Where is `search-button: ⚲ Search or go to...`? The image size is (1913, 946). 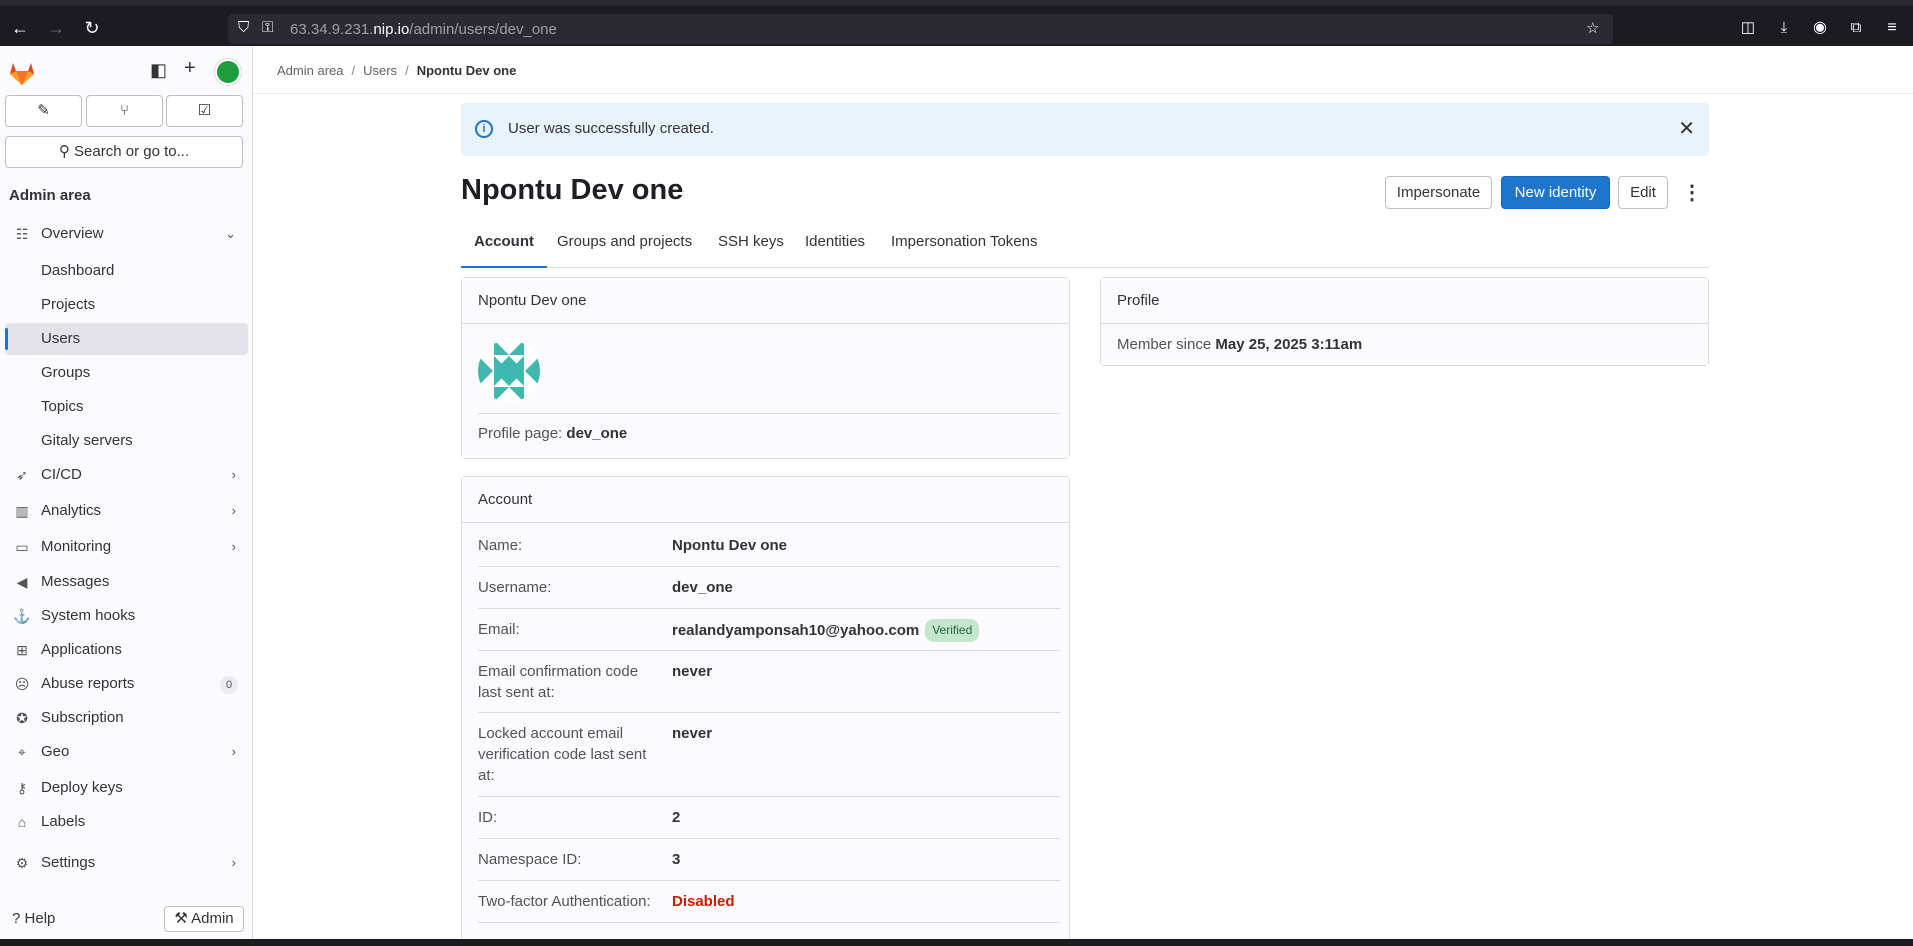 search-button: ⚲ Search or go to... is located at coordinates (124, 152).